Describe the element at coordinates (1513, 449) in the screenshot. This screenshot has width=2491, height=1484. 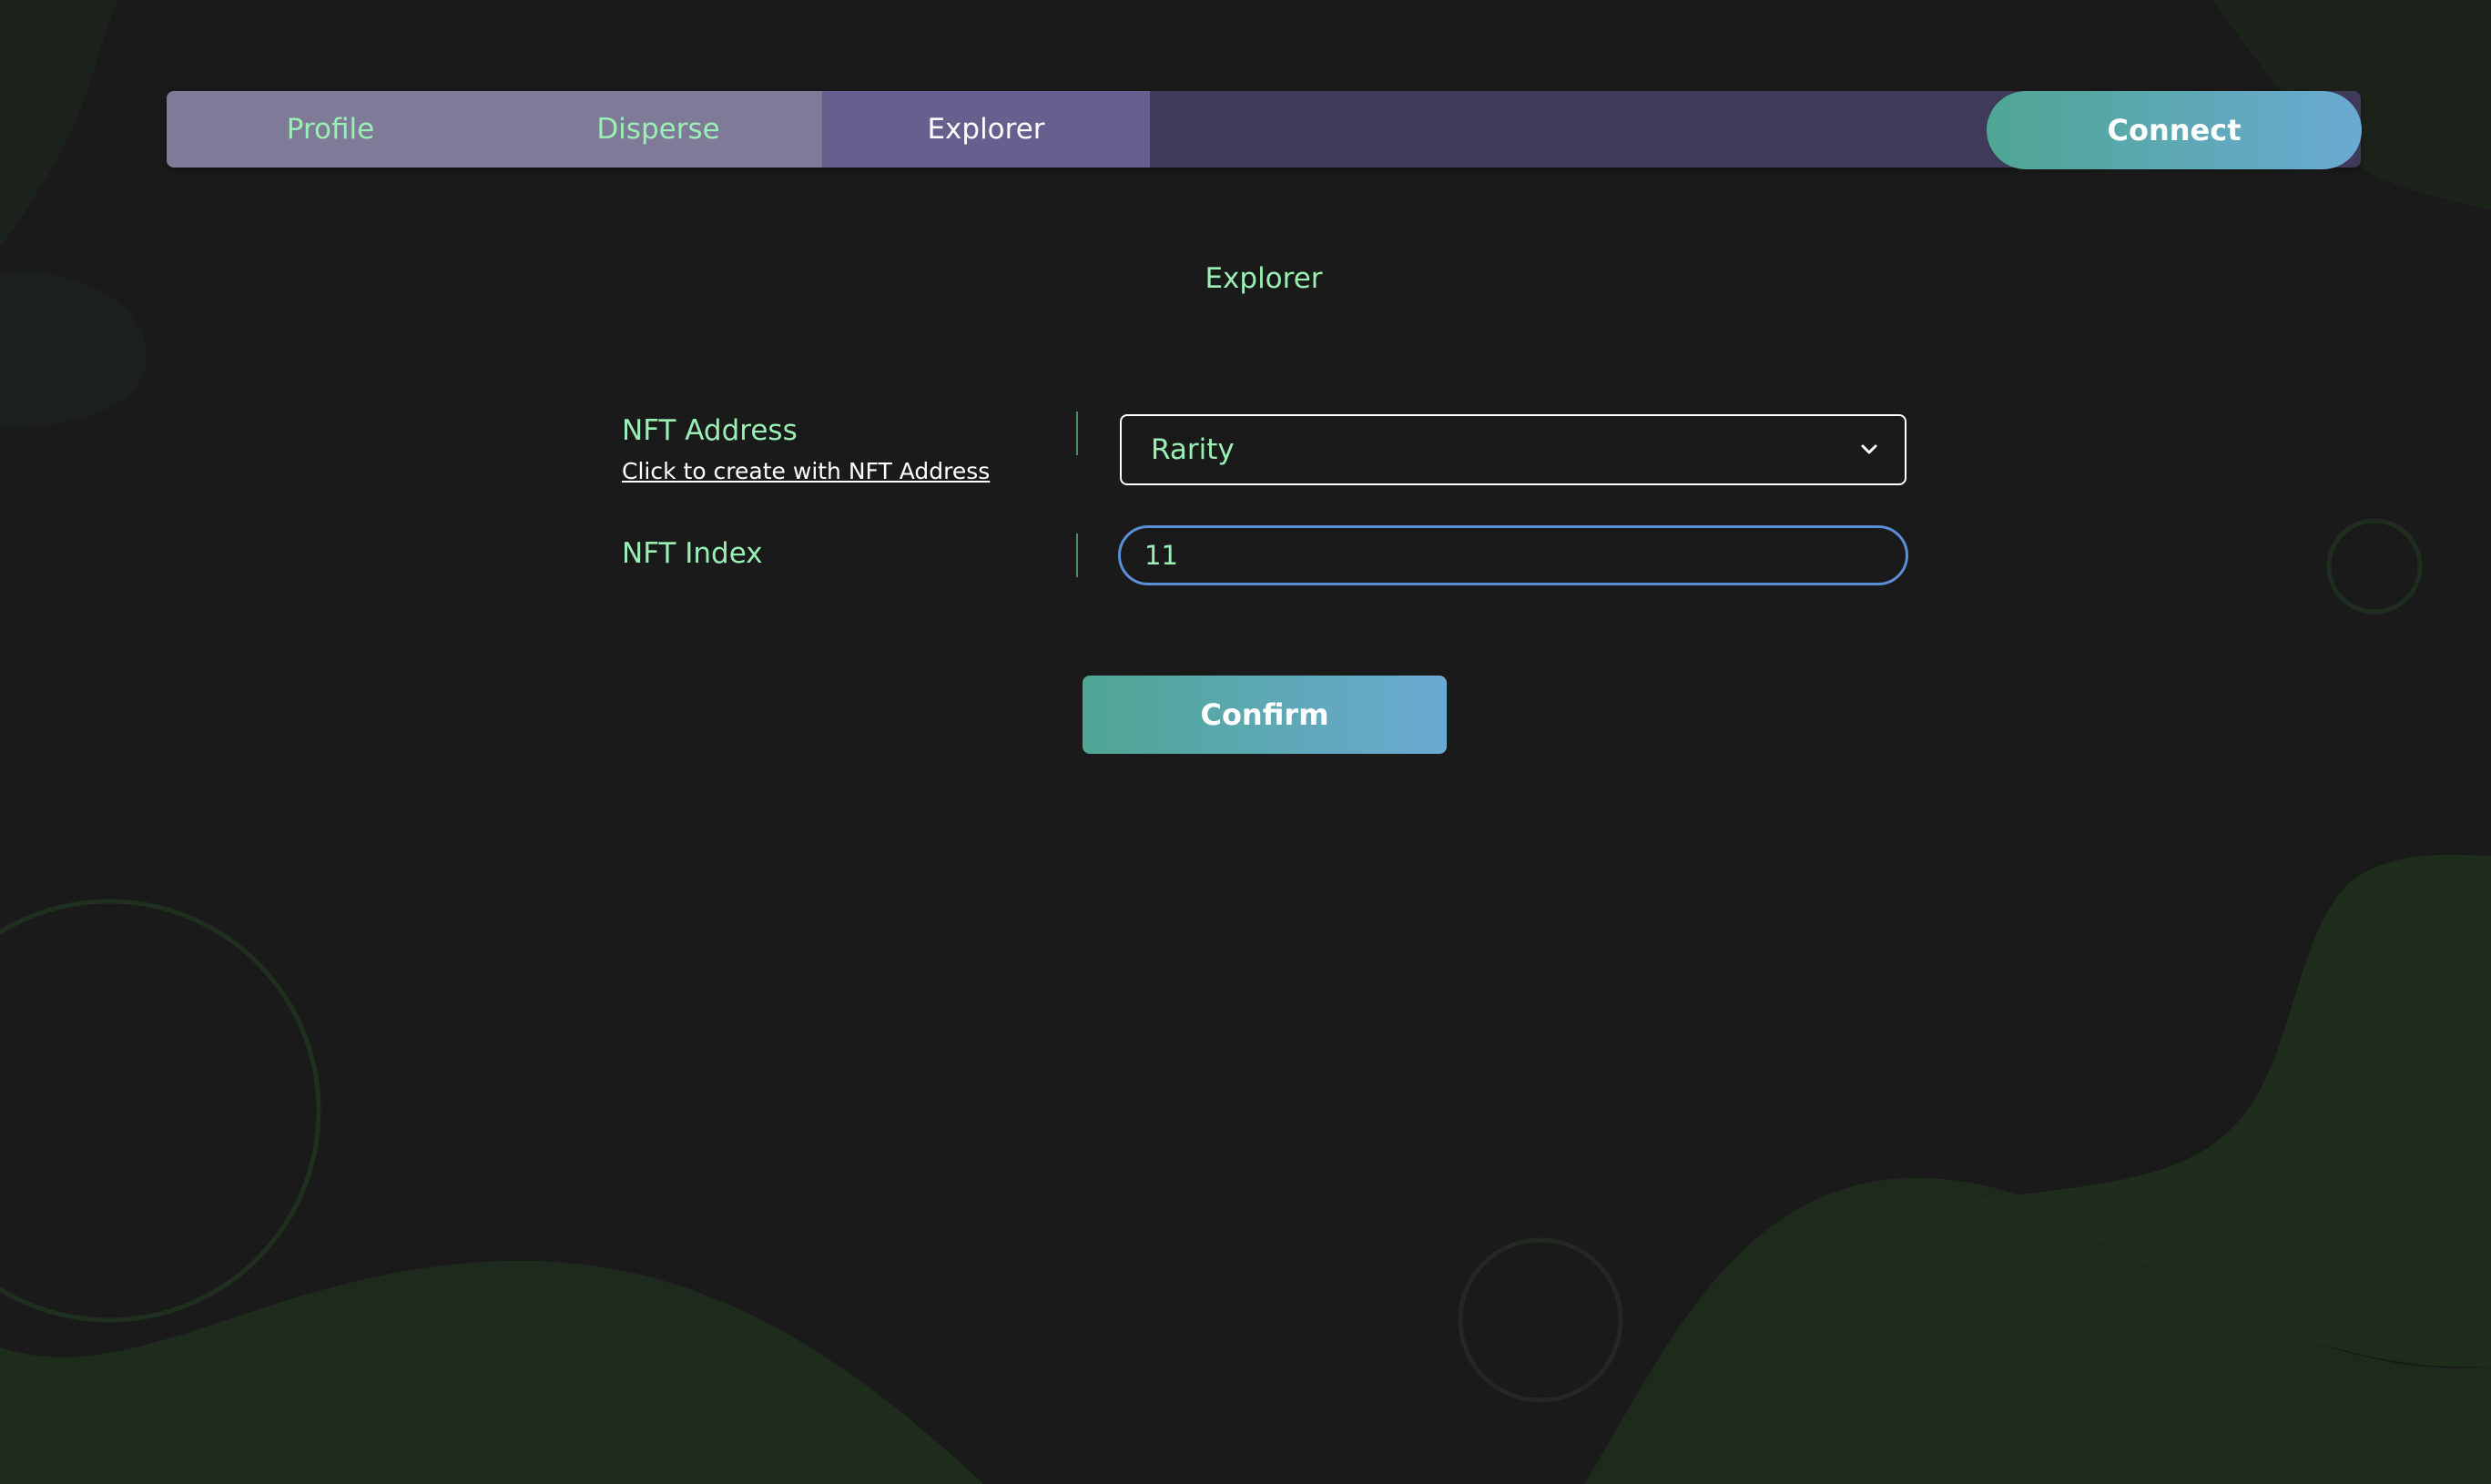
I see `nft-address-select: Rarity` at that location.